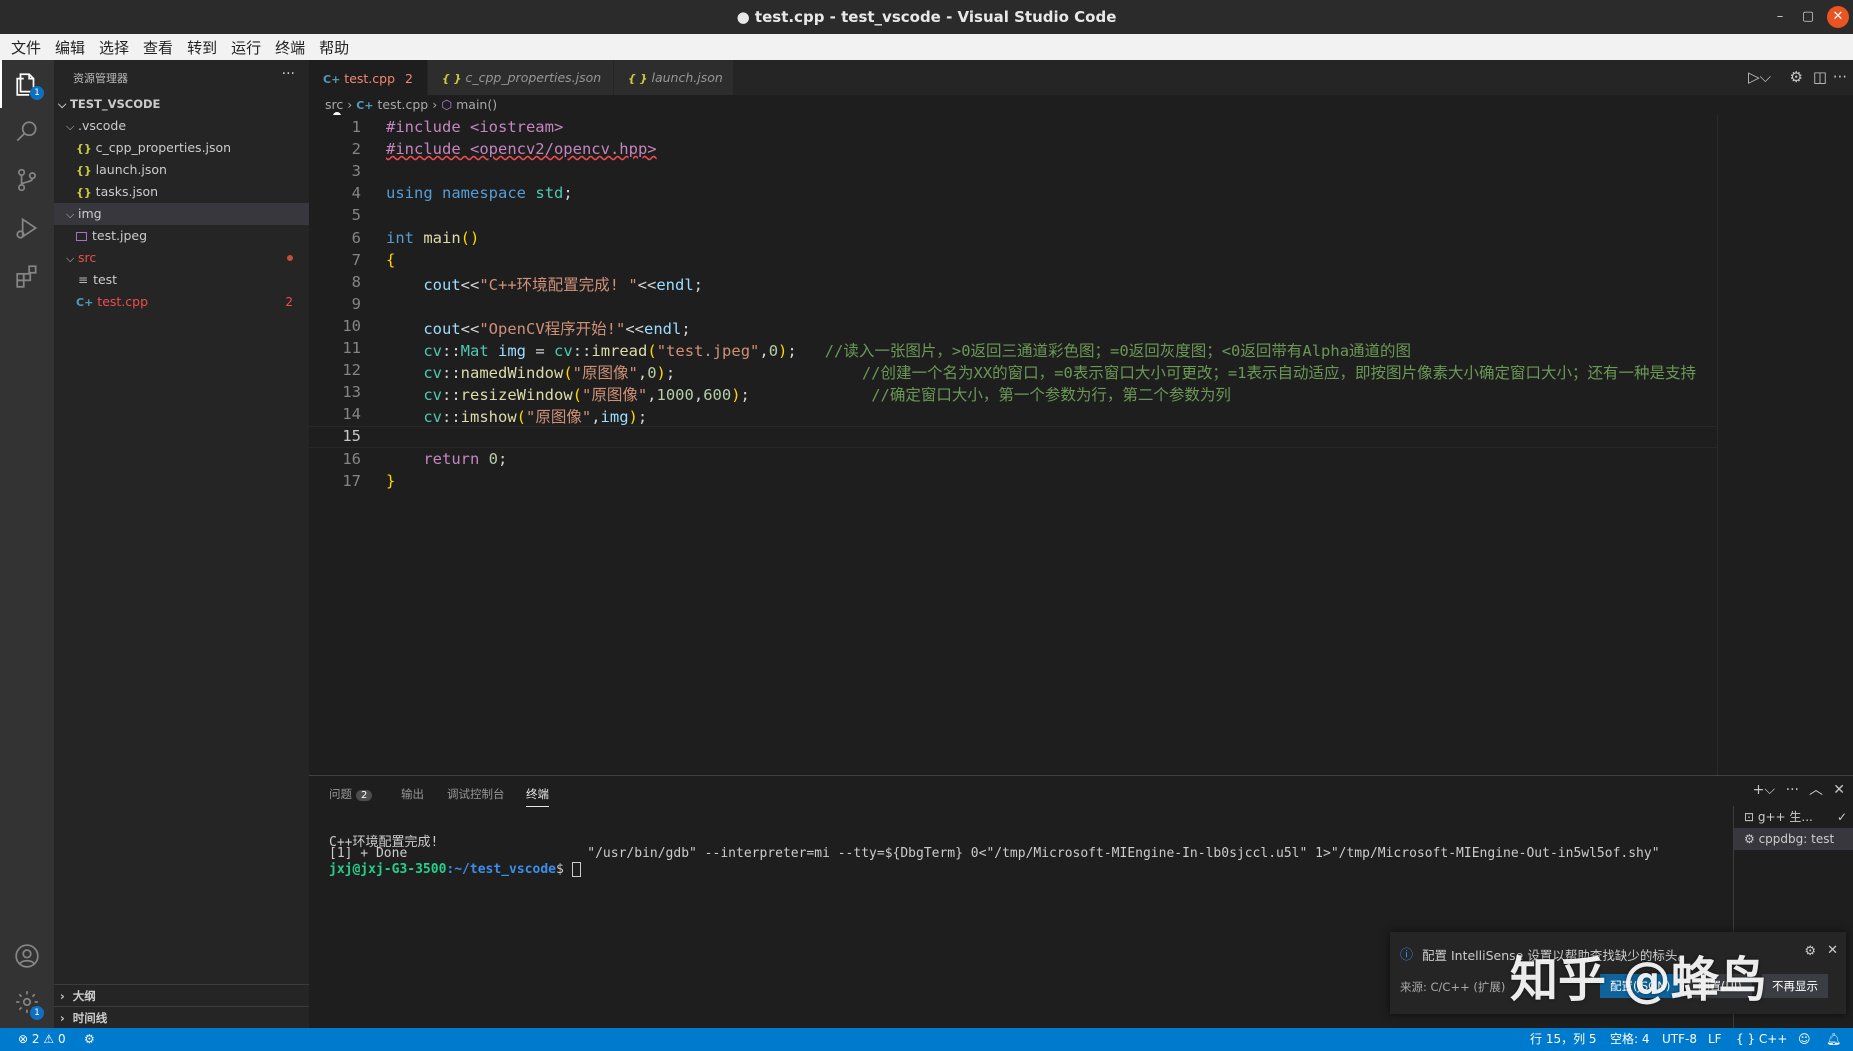 Image resolution: width=1853 pixels, height=1051 pixels. Describe the element at coordinates (516, 416) in the screenshot. I see `code-line: cv::imshow("原图像",img);` at that location.